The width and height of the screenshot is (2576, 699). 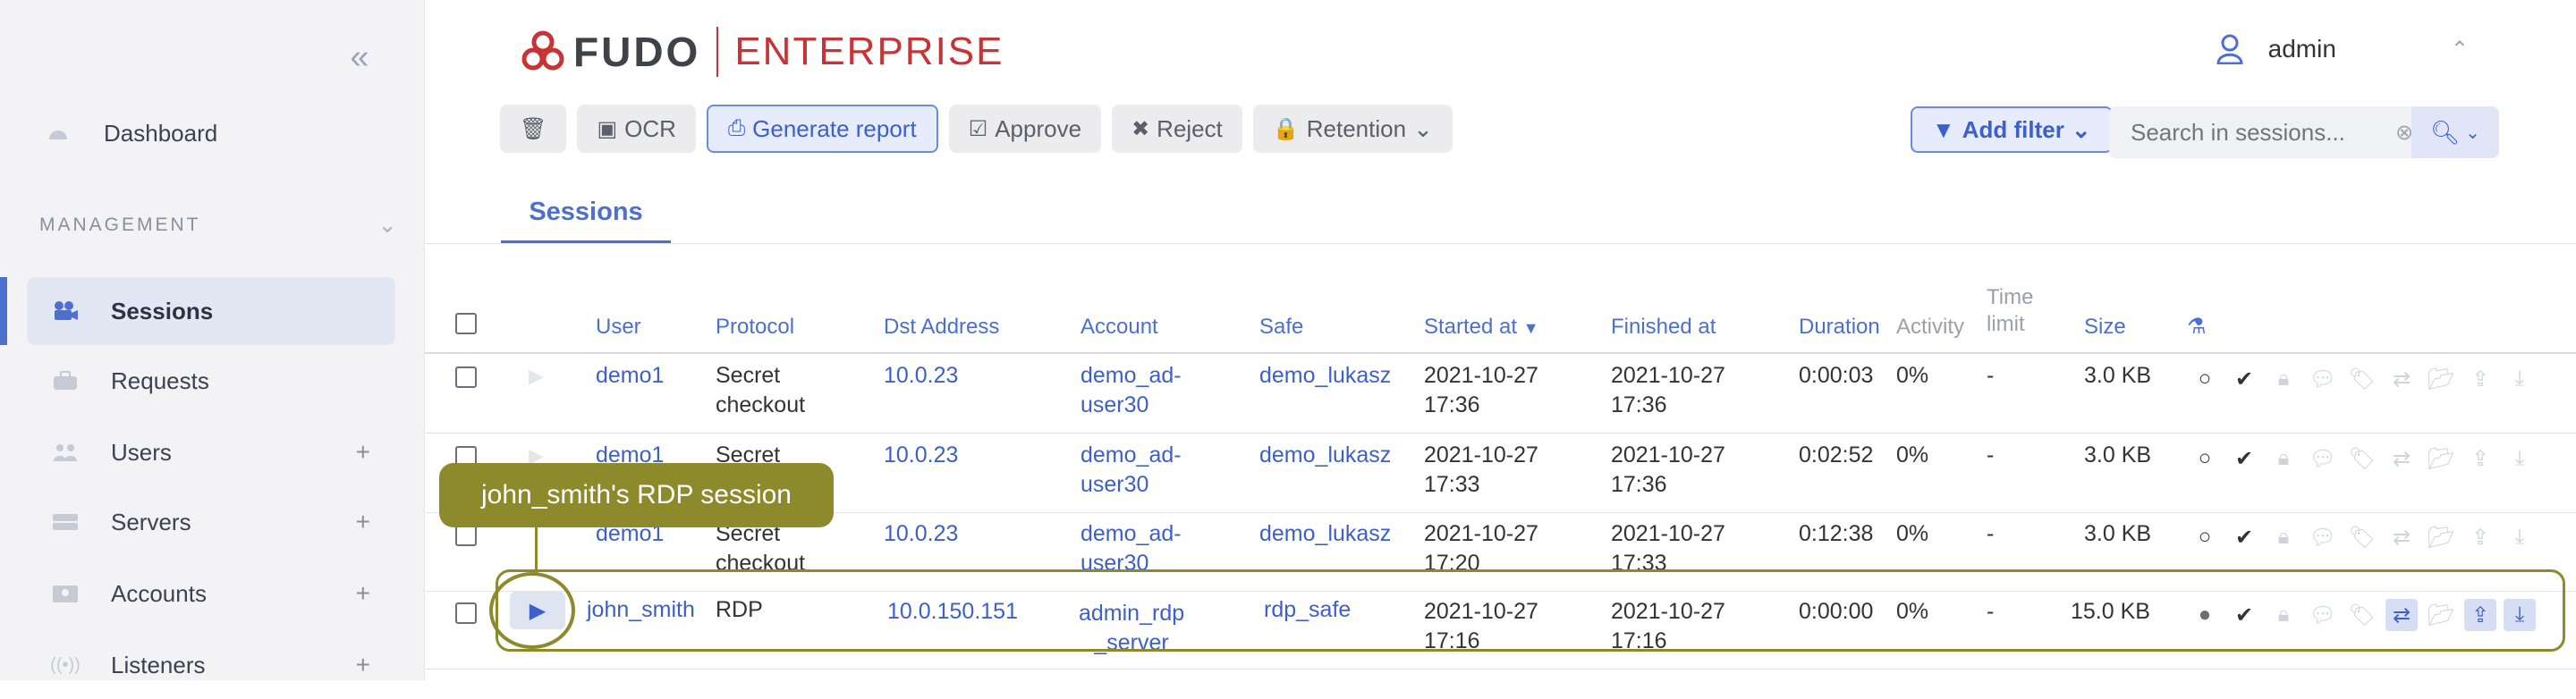 I want to click on sidebar-item-listeners: ((•)) Listeners +, so click(x=211, y=665).